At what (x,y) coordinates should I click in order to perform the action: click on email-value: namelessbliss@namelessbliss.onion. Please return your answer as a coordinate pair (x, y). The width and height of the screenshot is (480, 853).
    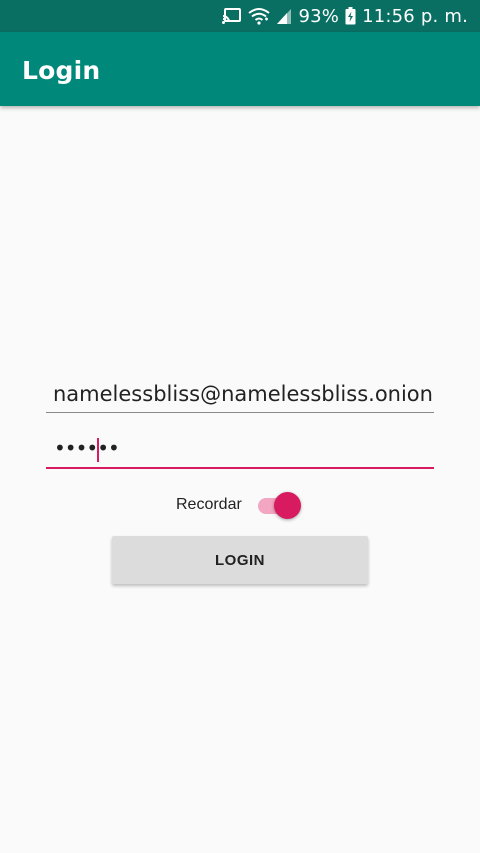
    Looking at the image, I should click on (243, 394).